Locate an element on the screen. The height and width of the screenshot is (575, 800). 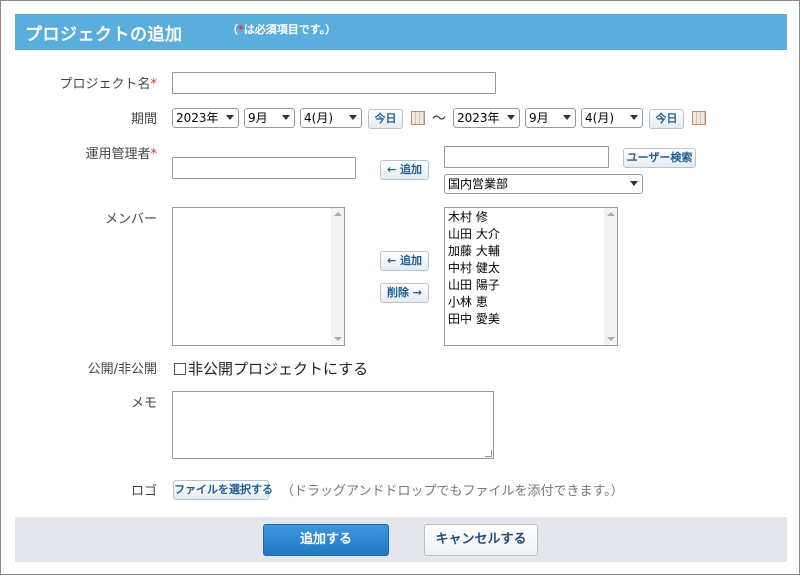
manager-label: 運用管理者* is located at coordinates (121, 154).